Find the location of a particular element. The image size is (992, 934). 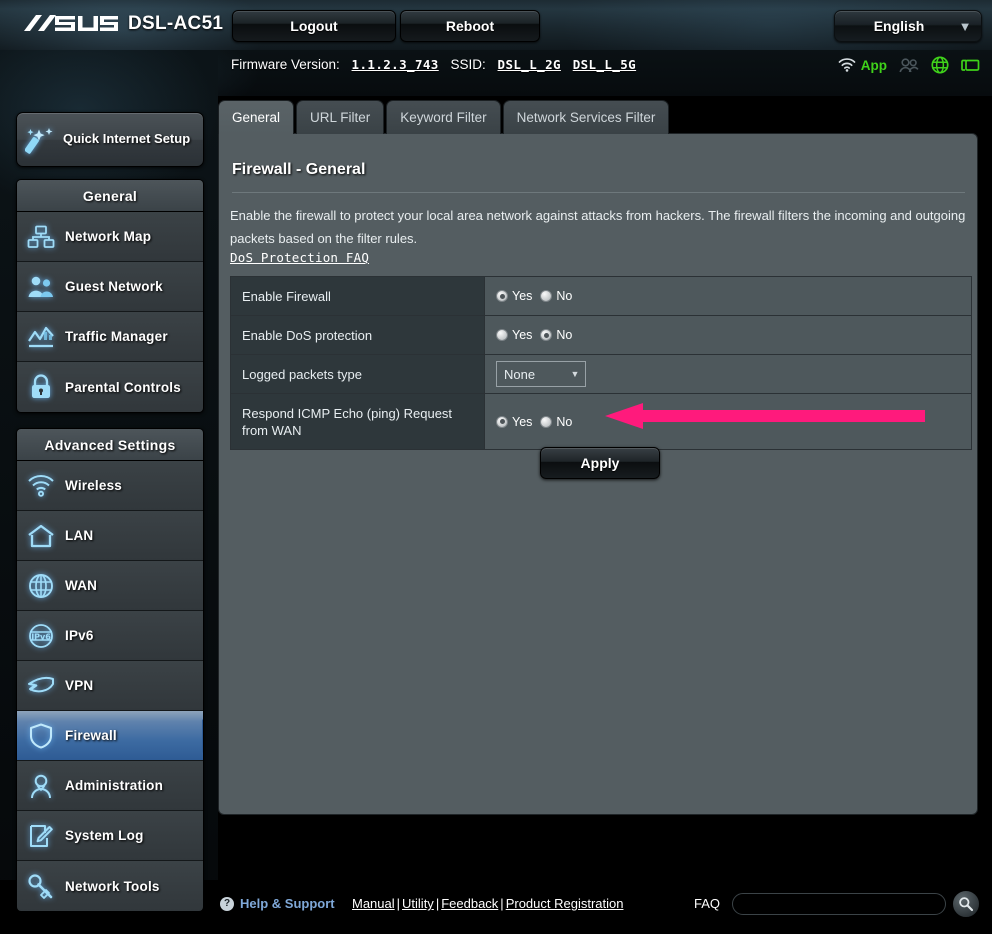

quick-internet-setup-button: Quick Internet Setup is located at coordinates (110, 139).